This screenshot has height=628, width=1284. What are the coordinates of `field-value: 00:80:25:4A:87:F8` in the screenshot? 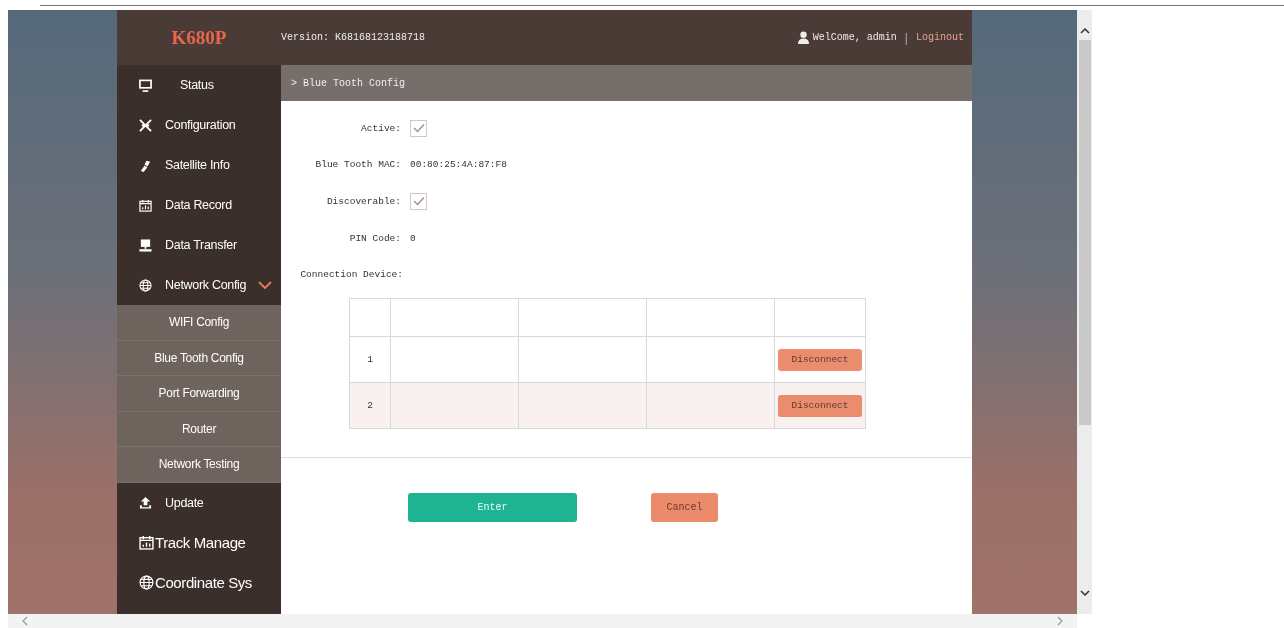 It's located at (458, 165).